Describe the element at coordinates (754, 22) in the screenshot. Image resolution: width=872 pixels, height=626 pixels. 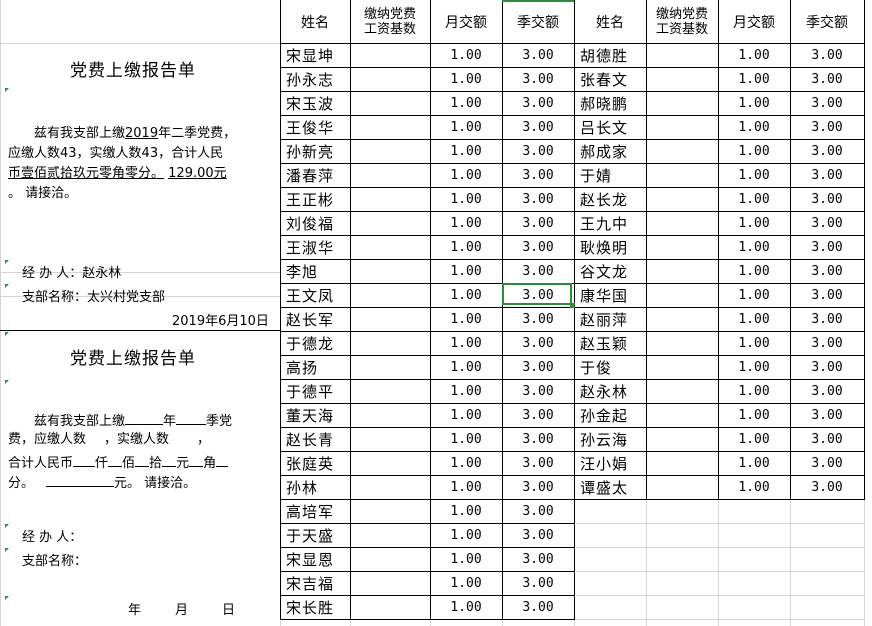
I see `header-monthly-right: 月交额` at that location.